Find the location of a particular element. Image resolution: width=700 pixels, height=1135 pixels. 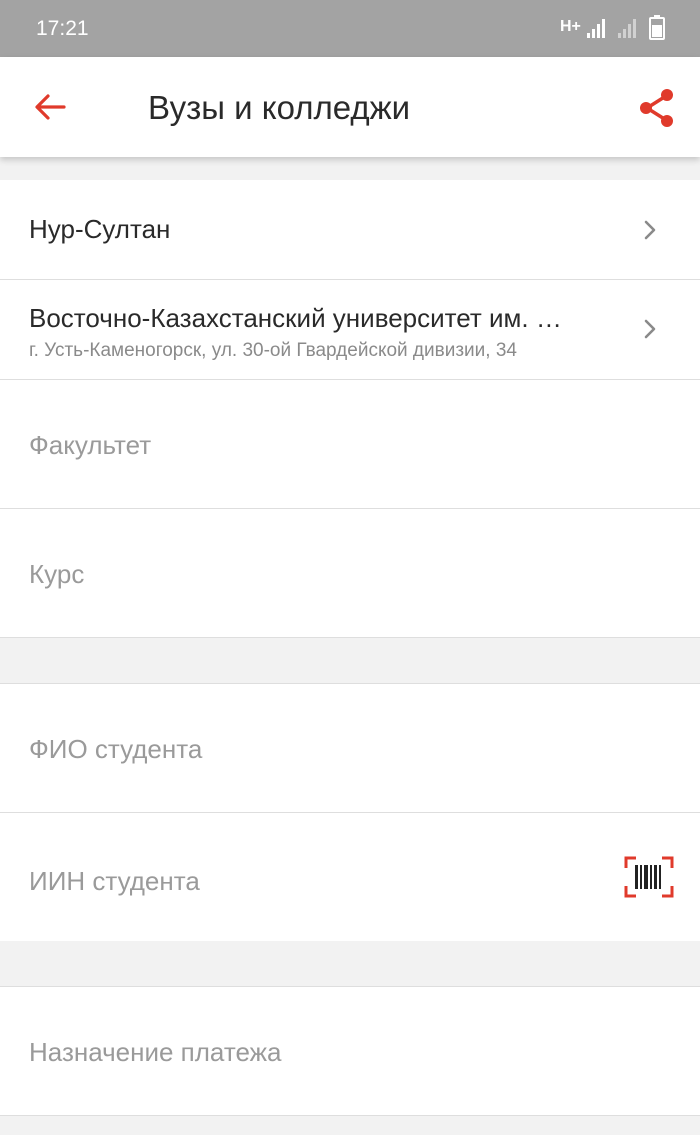

signal-strength-secondary-icon is located at coordinates (627, 28).